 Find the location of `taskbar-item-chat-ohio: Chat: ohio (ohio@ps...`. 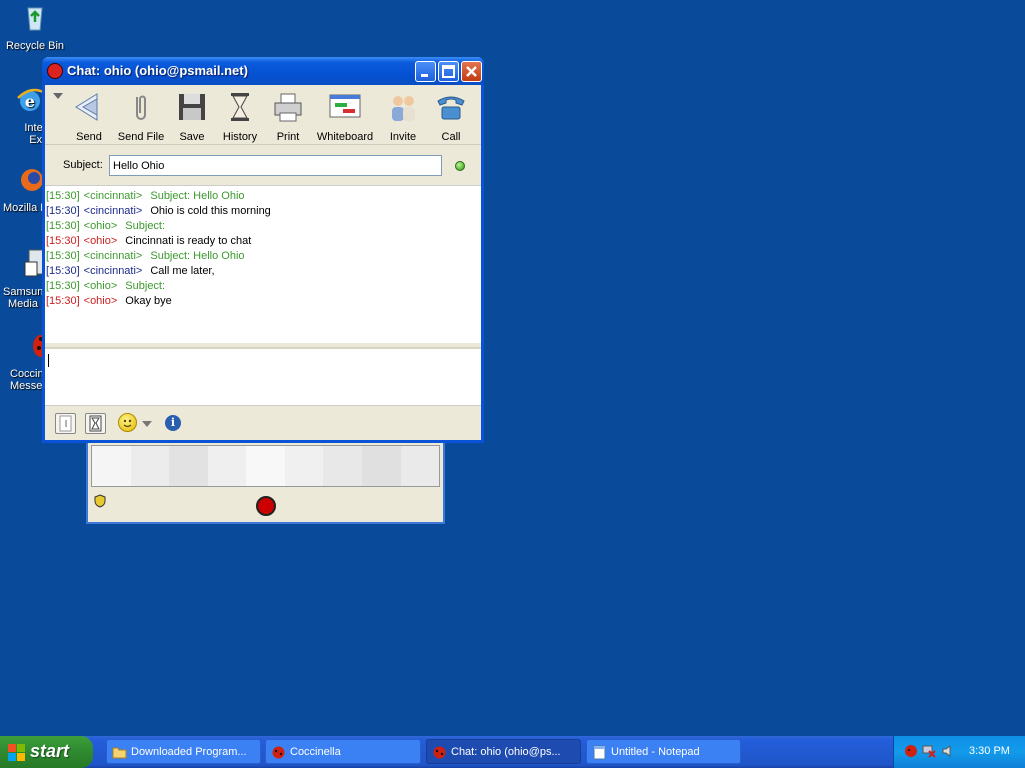

taskbar-item-chat-ohio: Chat: ohio (ohio@ps... is located at coordinates (503, 751).